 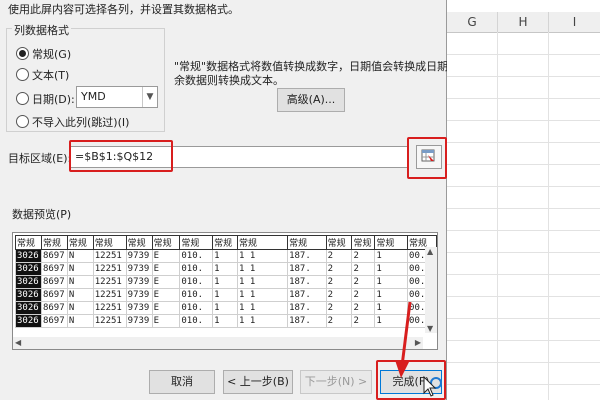 I want to click on radio-skip-label: 不导入此列(跳过)(I), so click(x=80, y=122).